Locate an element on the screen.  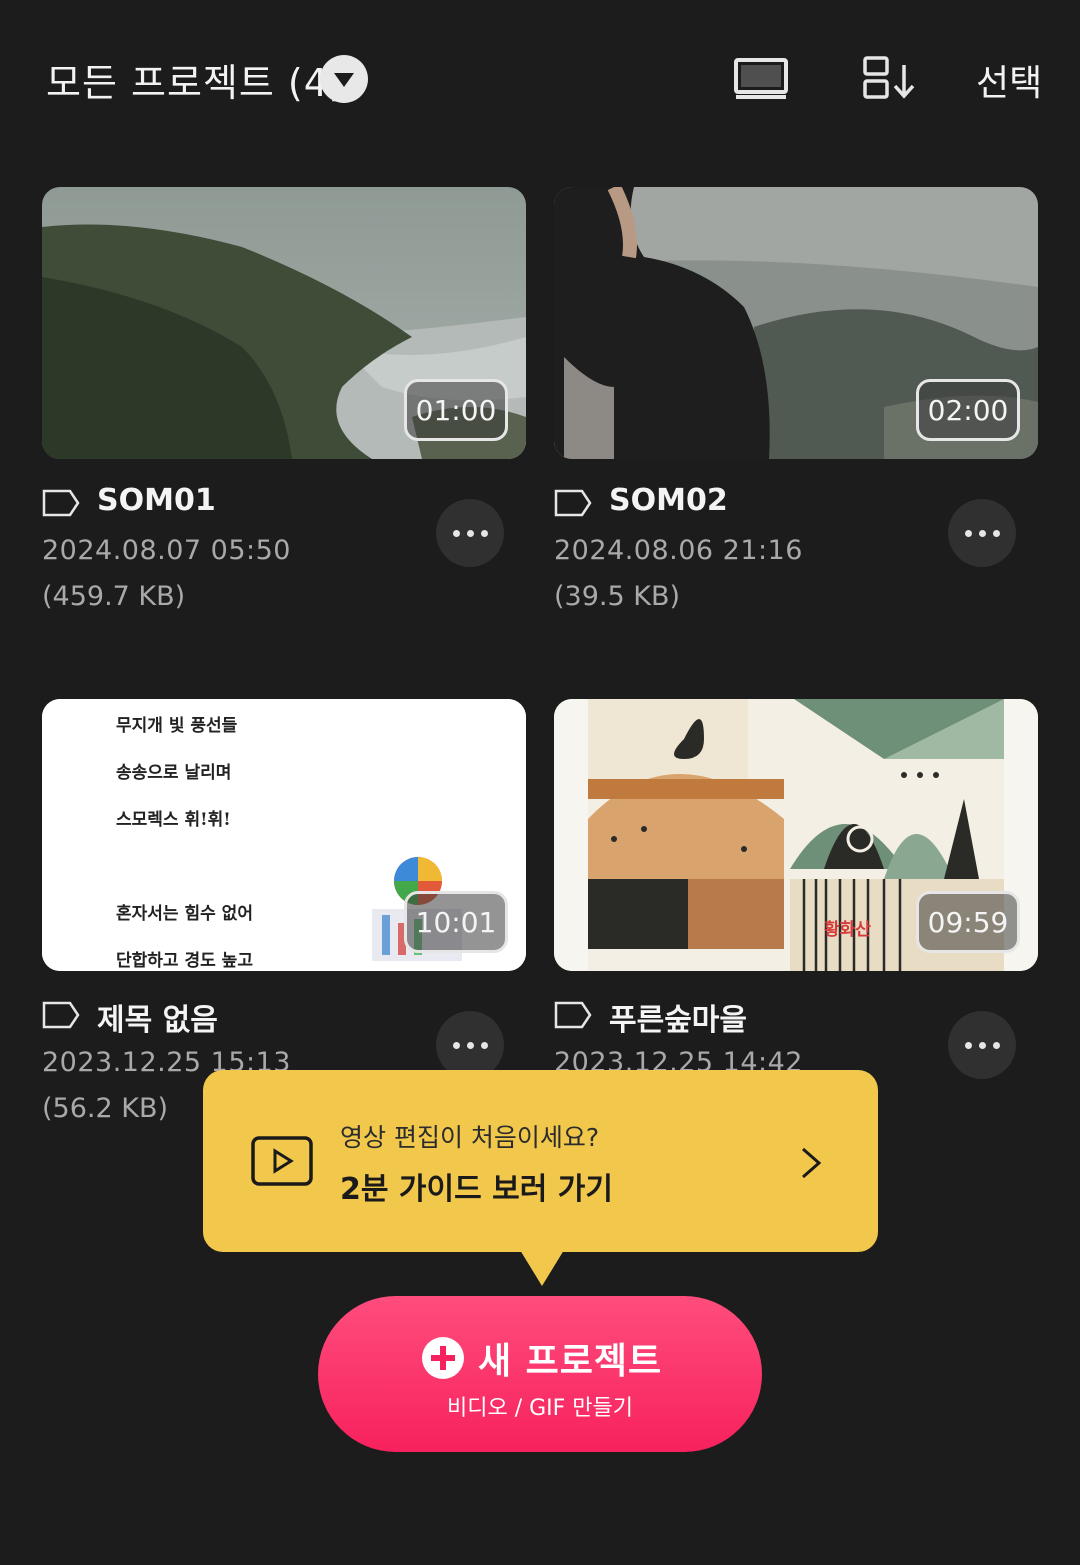
project-thumbnail: 01:00 is located at coordinates (284, 323).